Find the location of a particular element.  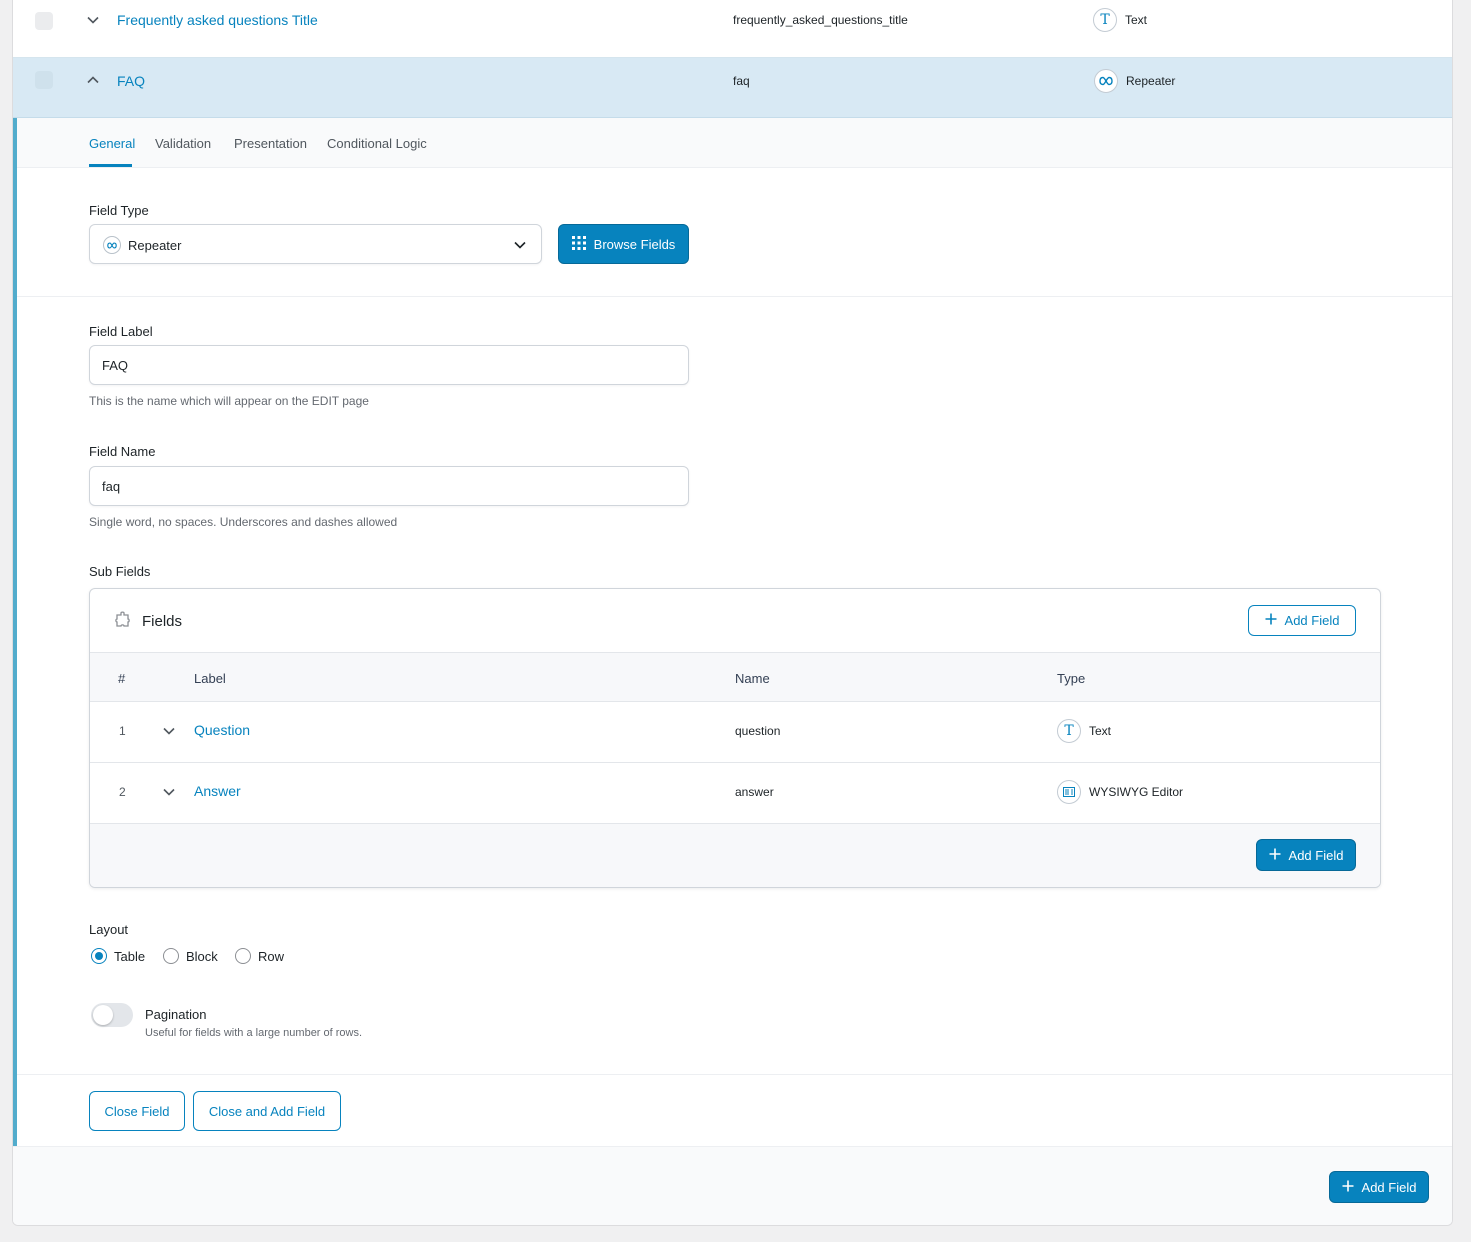

layout-label: Layout is located at coordinates (109, 929).